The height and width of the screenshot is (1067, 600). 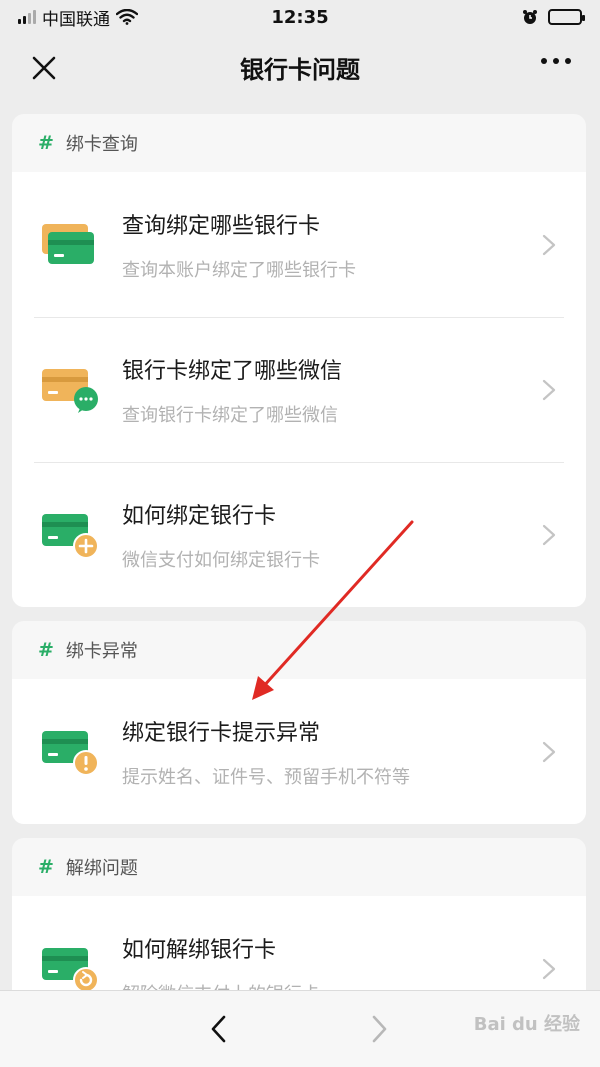 I want to click on section-title: 解绑问题, so click(x=101, y=868).